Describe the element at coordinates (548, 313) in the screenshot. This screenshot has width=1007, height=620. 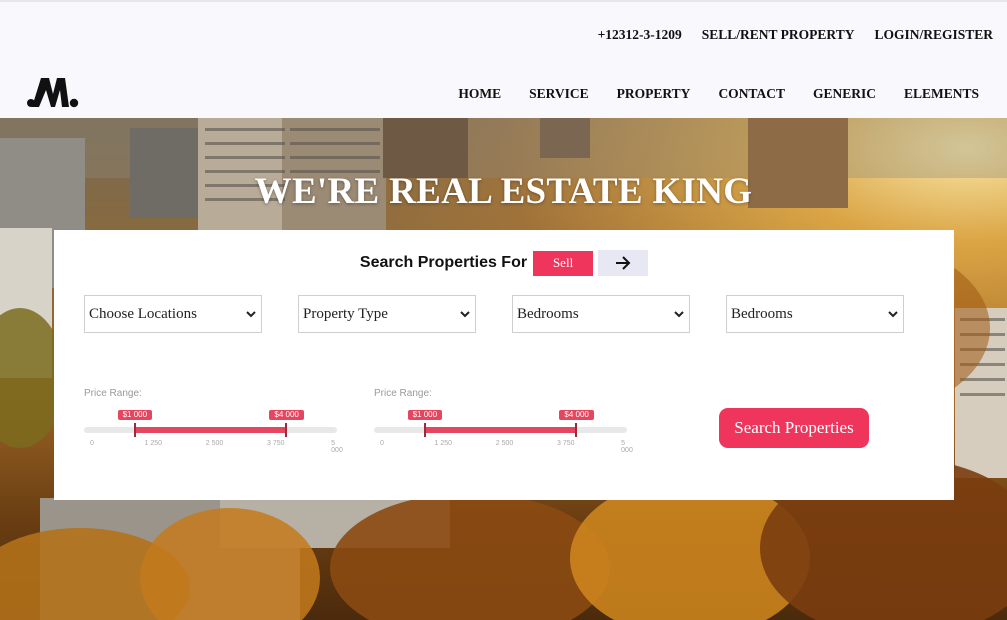
I see `bedrooms-select-value: Bedrooms` at that location.